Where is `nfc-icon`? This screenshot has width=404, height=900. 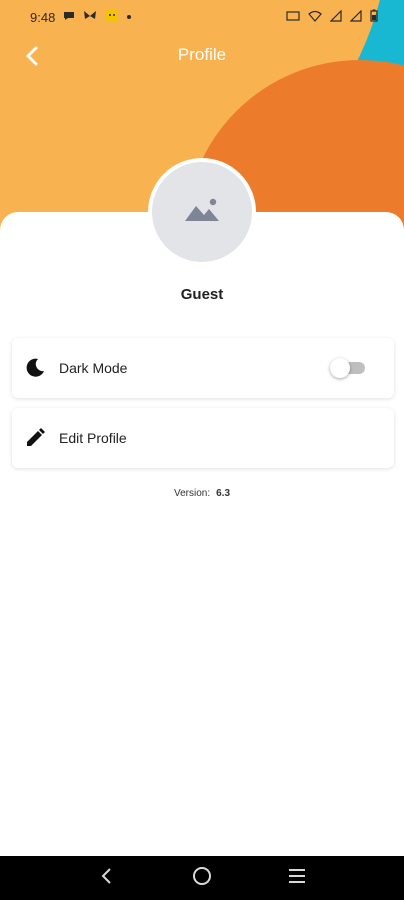 nfc-icon is located at coordinates (293, 17).